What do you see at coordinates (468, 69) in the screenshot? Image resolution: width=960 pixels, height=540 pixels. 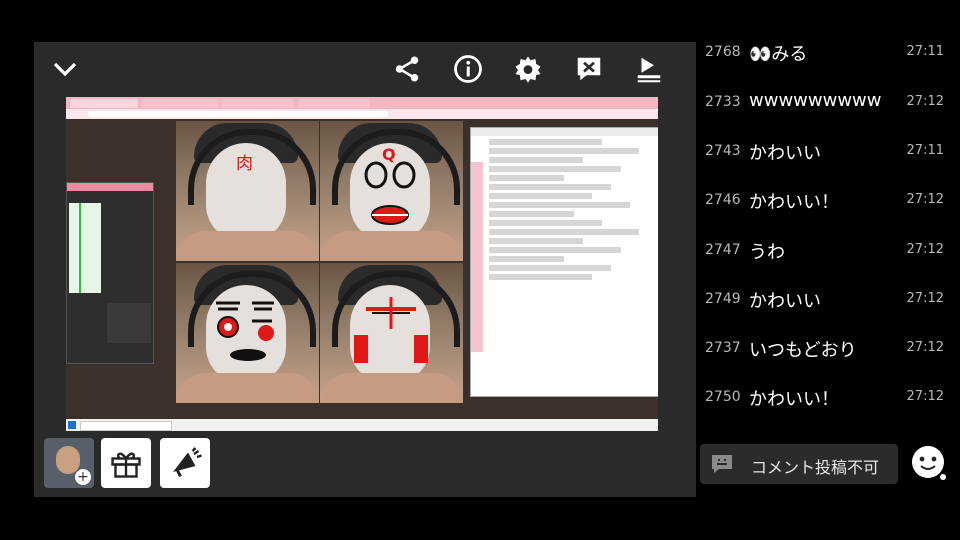 I see `info-icon` at bounding box center [468, 69].